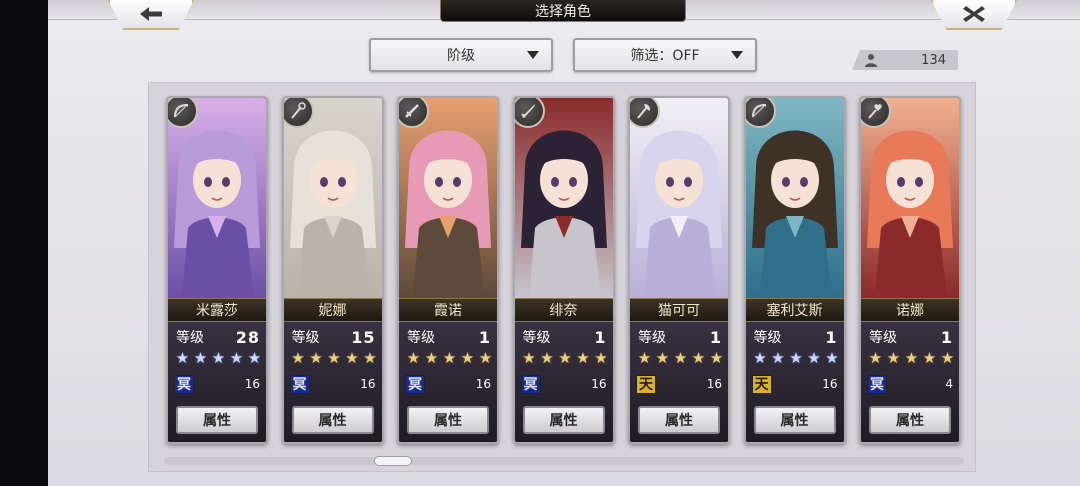 This screenshot has width=1080, height=486. I want to click on character-card: 诺娜 等级 1 ★ ★ ★ ★ ★ 冥 4 属性, so click(910, 270).